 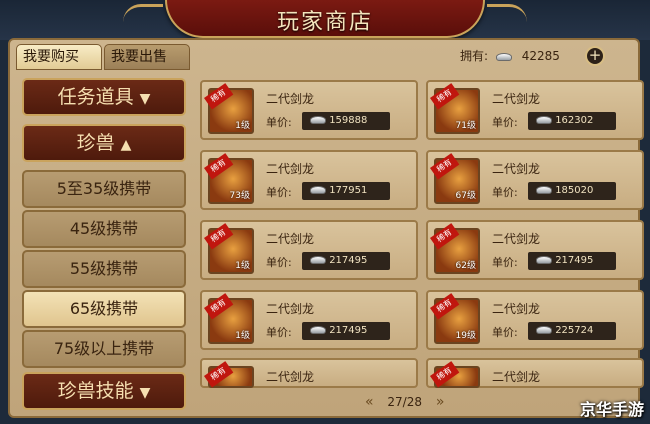 I want to click on sidebar-item-label: 65级携带, so click(x=104, y=308).